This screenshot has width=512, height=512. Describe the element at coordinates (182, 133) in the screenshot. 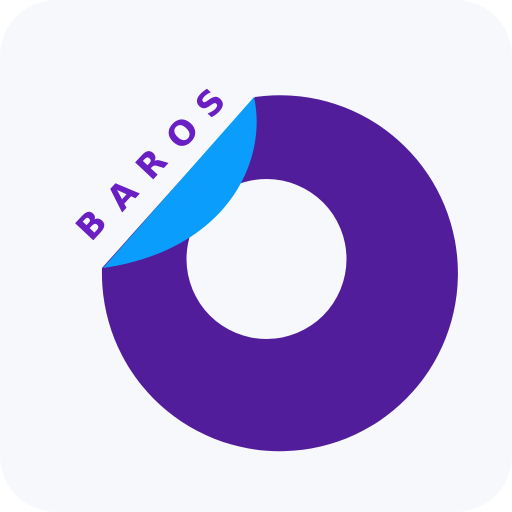

I see `brand-letter-o: O` at that location.